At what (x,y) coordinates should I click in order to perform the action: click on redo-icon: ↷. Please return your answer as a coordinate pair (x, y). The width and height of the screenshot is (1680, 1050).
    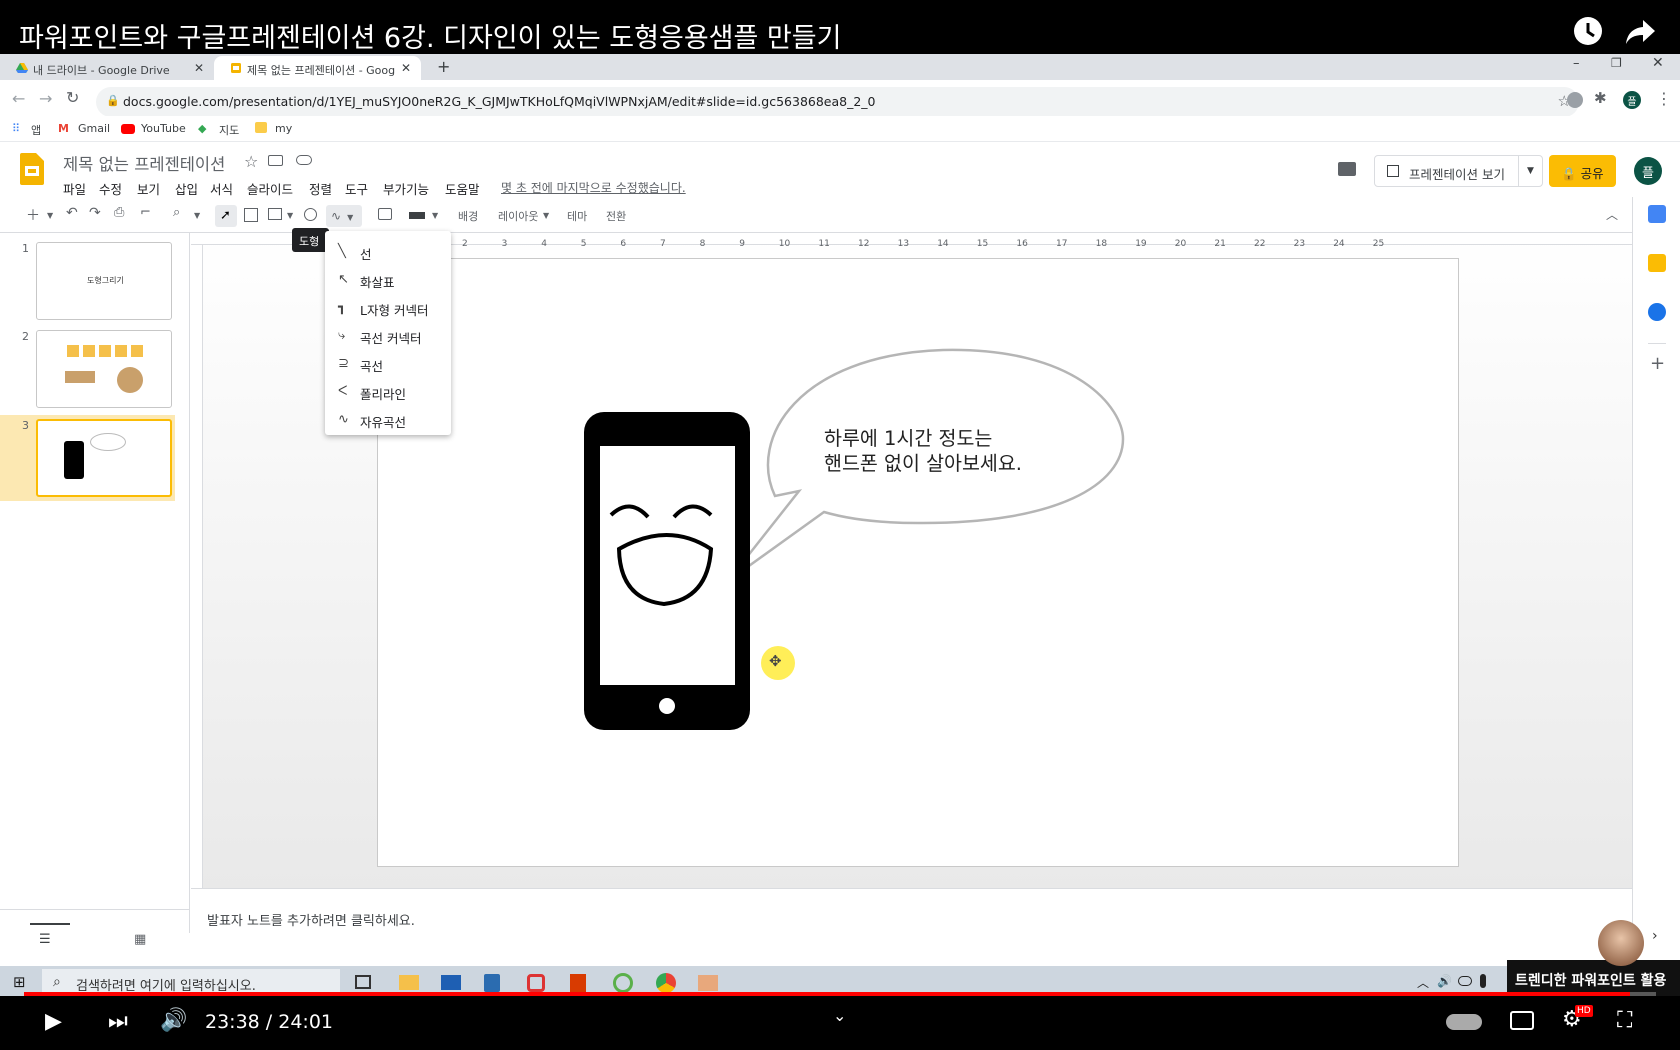
    Looking at the image, I should click on (95, 213).